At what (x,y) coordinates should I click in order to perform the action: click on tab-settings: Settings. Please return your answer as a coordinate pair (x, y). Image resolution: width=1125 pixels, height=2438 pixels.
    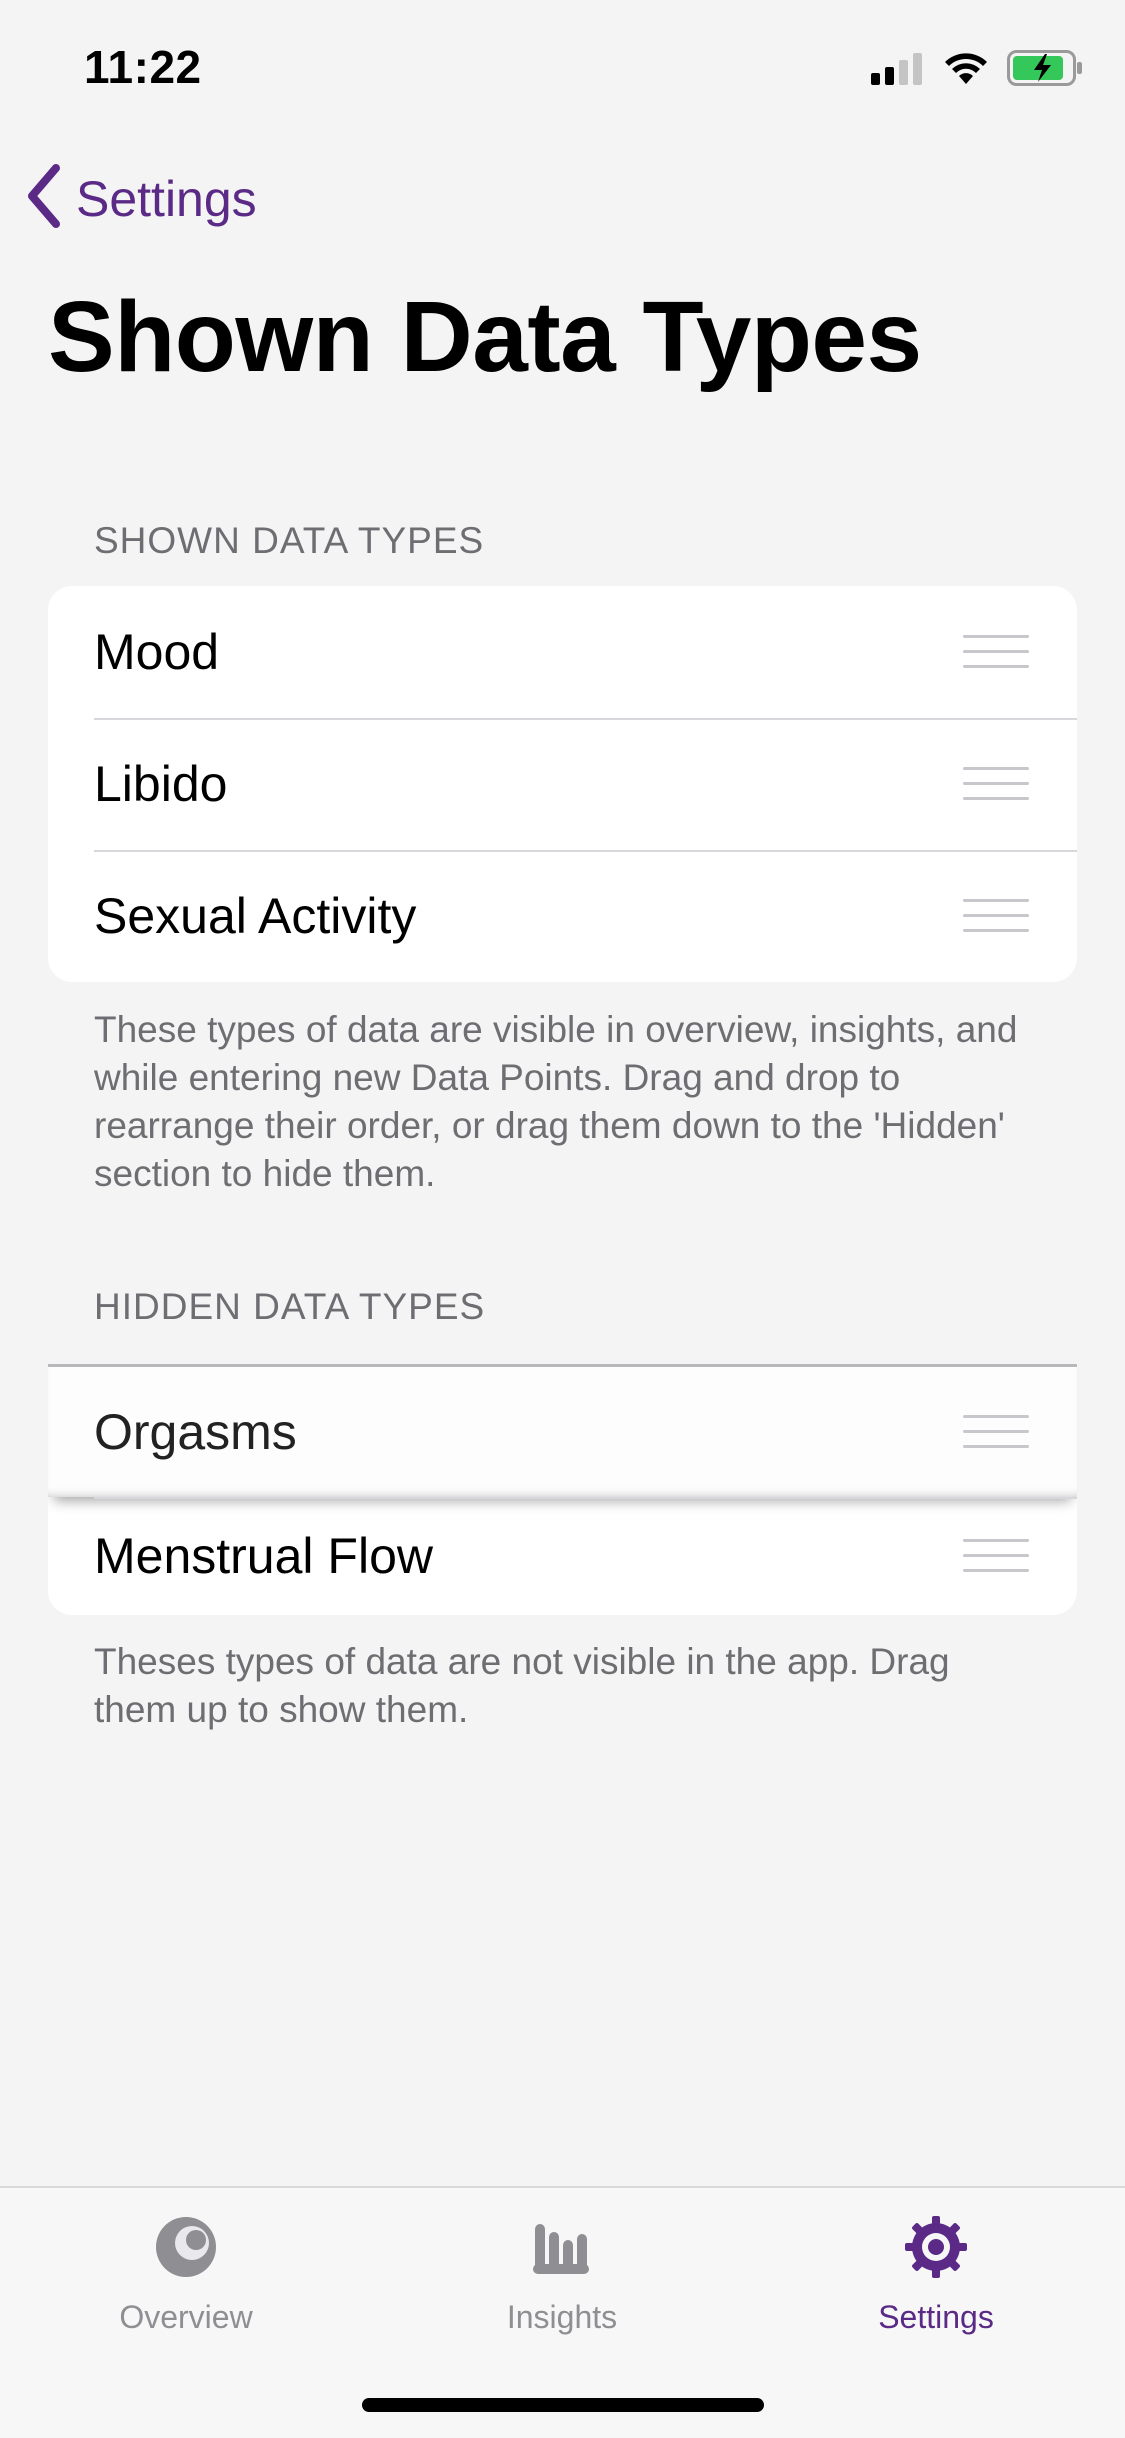
    Looking at the image, I should click on (936, 2275).